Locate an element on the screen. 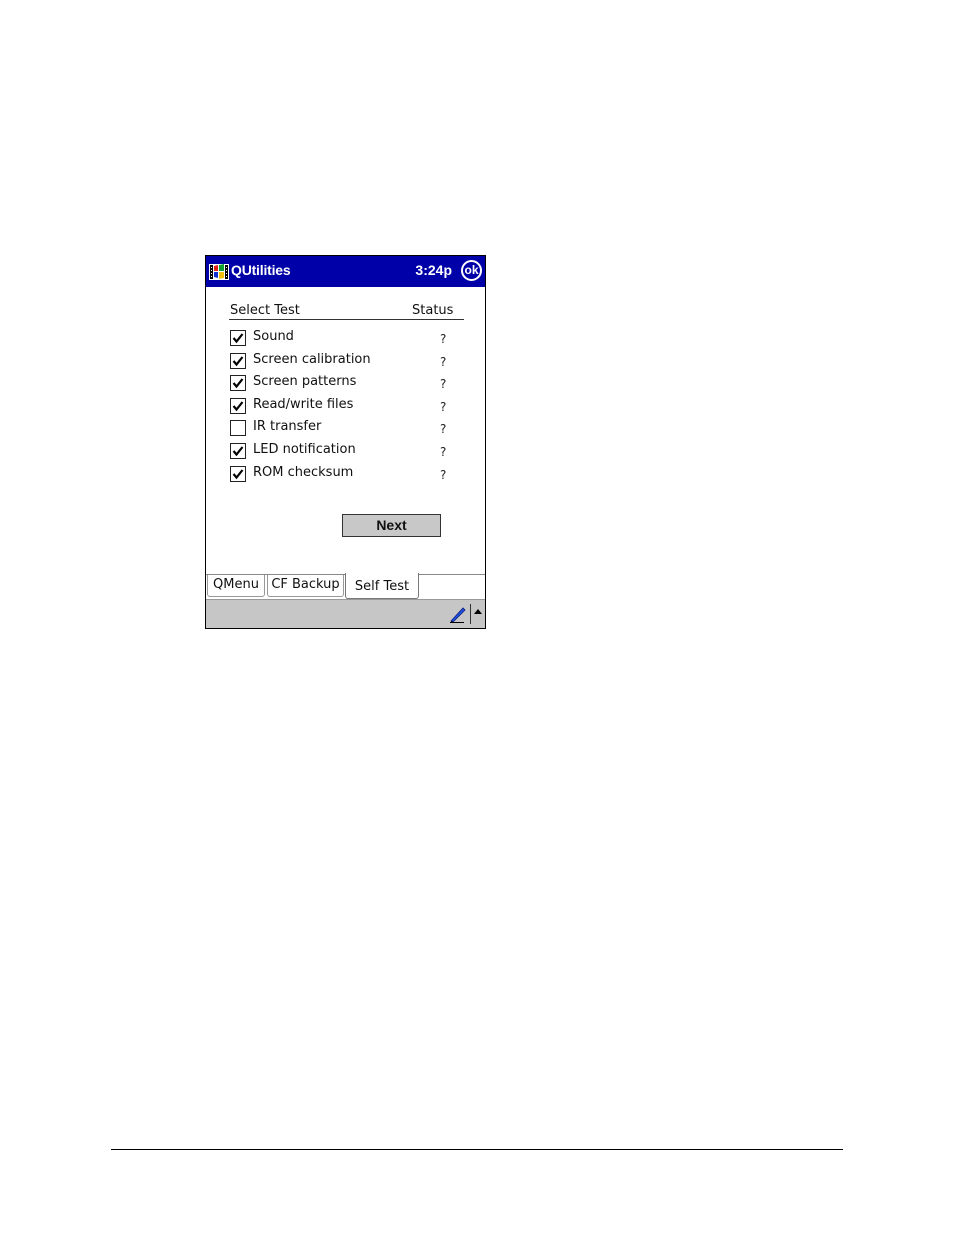  column-header-select-test: Select Test is located at coordinates (265, 310).